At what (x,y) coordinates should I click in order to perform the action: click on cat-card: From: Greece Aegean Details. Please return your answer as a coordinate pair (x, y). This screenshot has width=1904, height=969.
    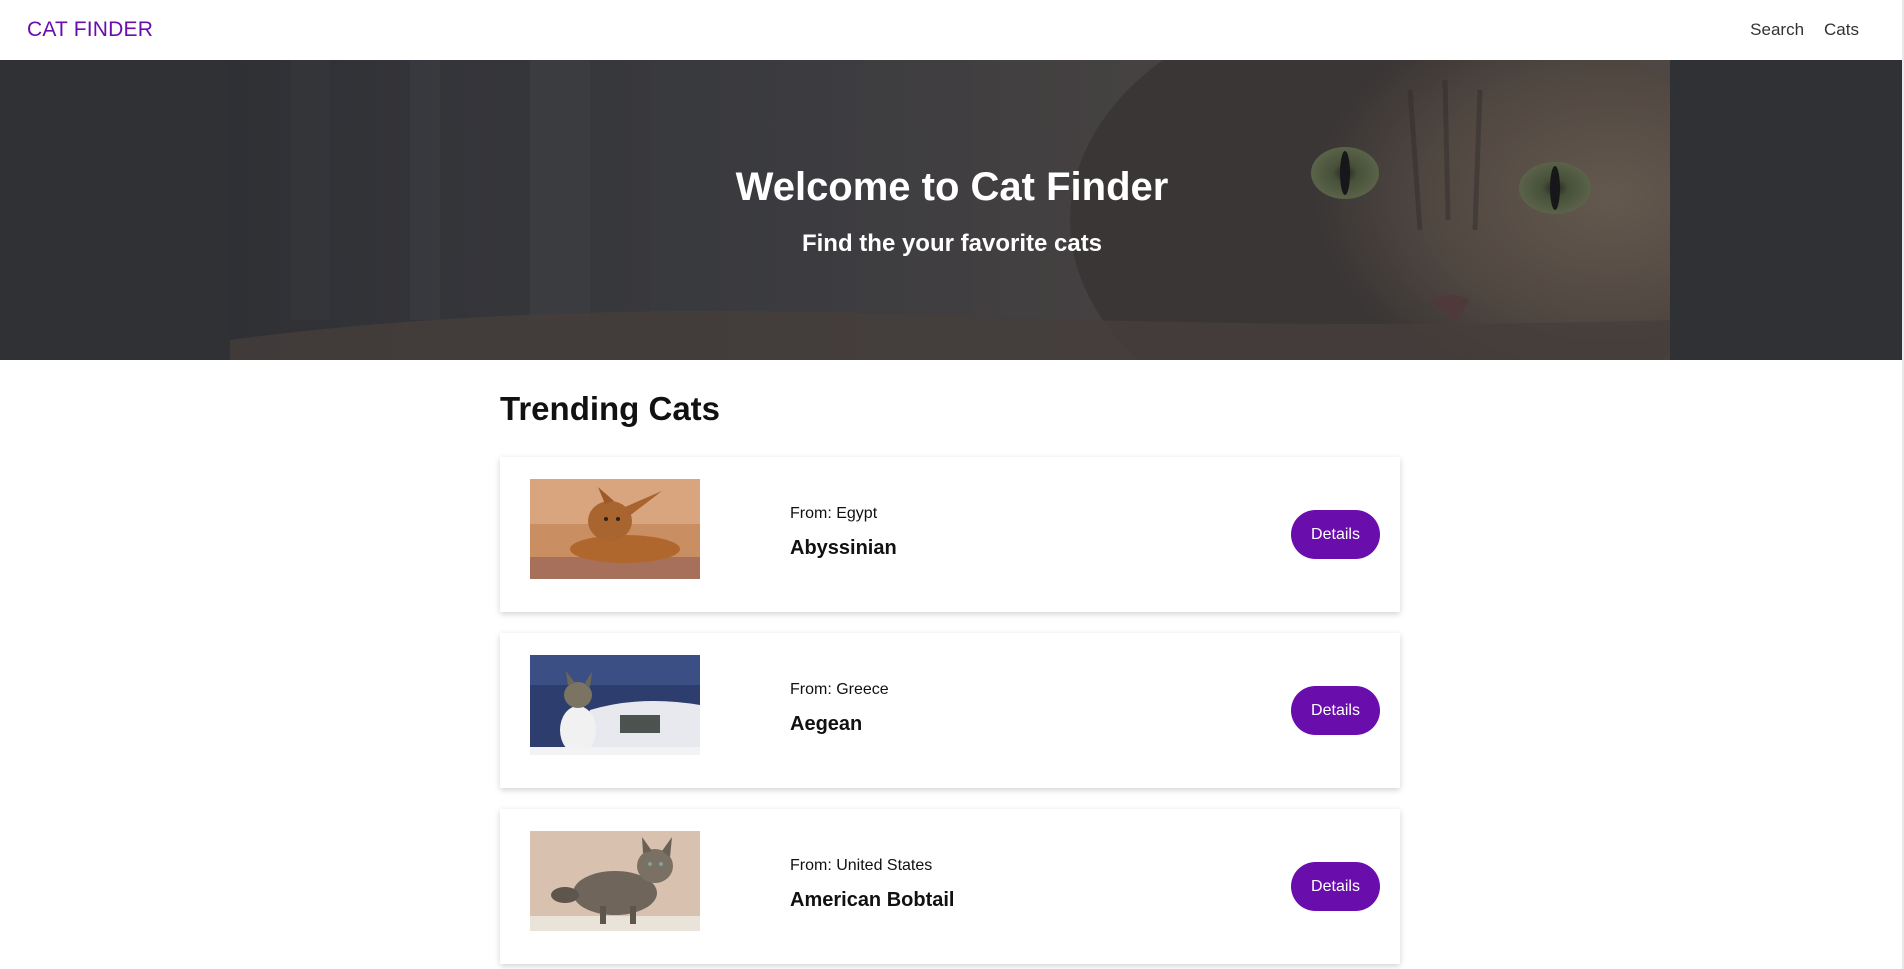
    Looking at the image, I should click on (950, 710).